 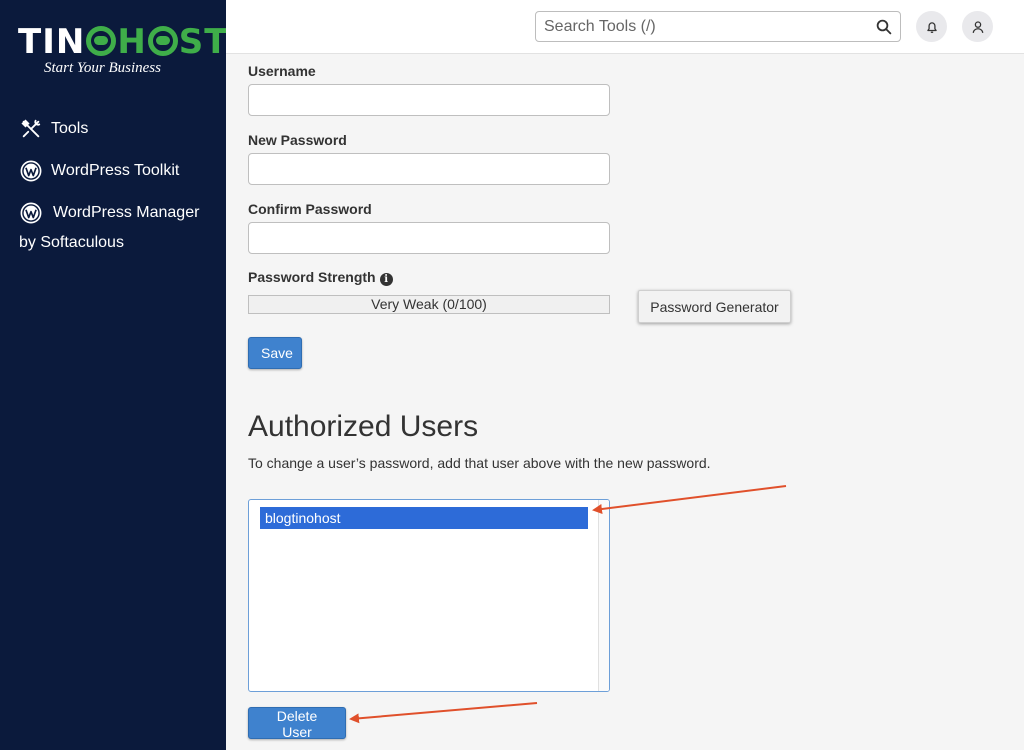 What do you see at coordinates (424, 518) in the screenshot?
I see `list-item: blogtinohost` at bounding box center [424, 518].